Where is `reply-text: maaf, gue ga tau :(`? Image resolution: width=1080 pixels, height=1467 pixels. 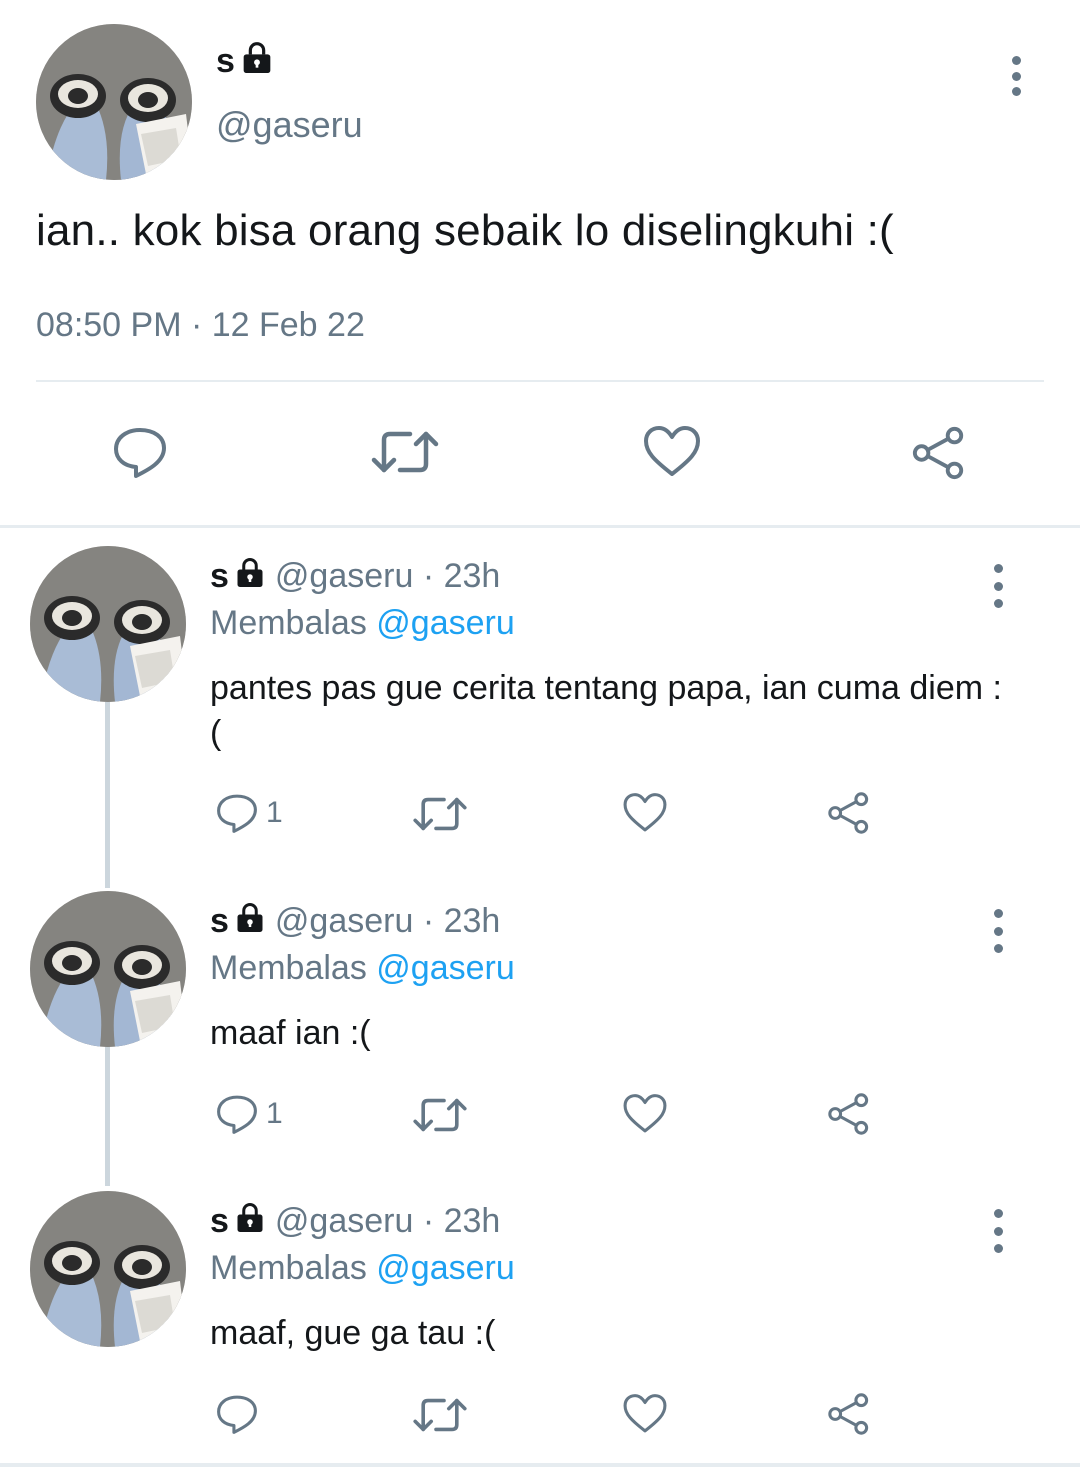 reply-text: maaf, gue ga tau :( is located at coordinates (353, 1333).